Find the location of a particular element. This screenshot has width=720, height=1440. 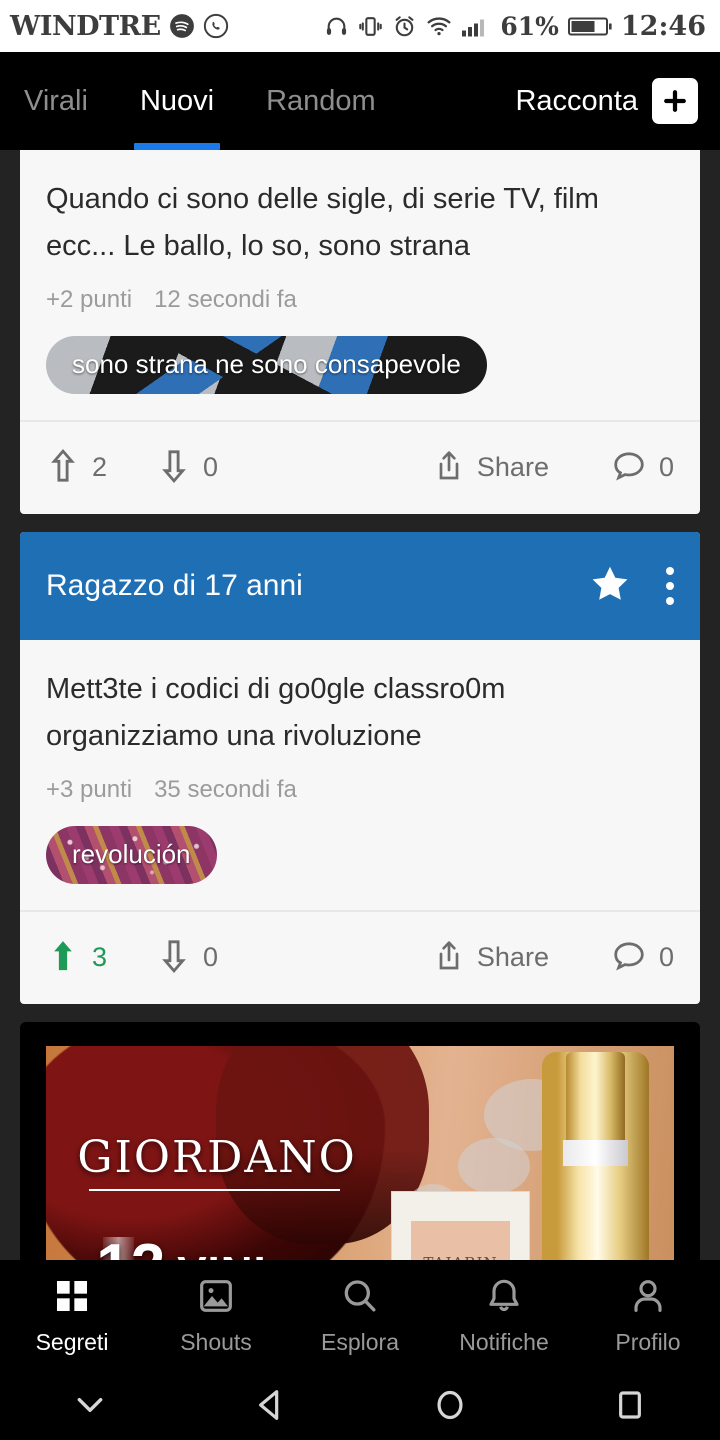

nav-label-notifiche: Notifiche is located at coordinates (504, 1342).